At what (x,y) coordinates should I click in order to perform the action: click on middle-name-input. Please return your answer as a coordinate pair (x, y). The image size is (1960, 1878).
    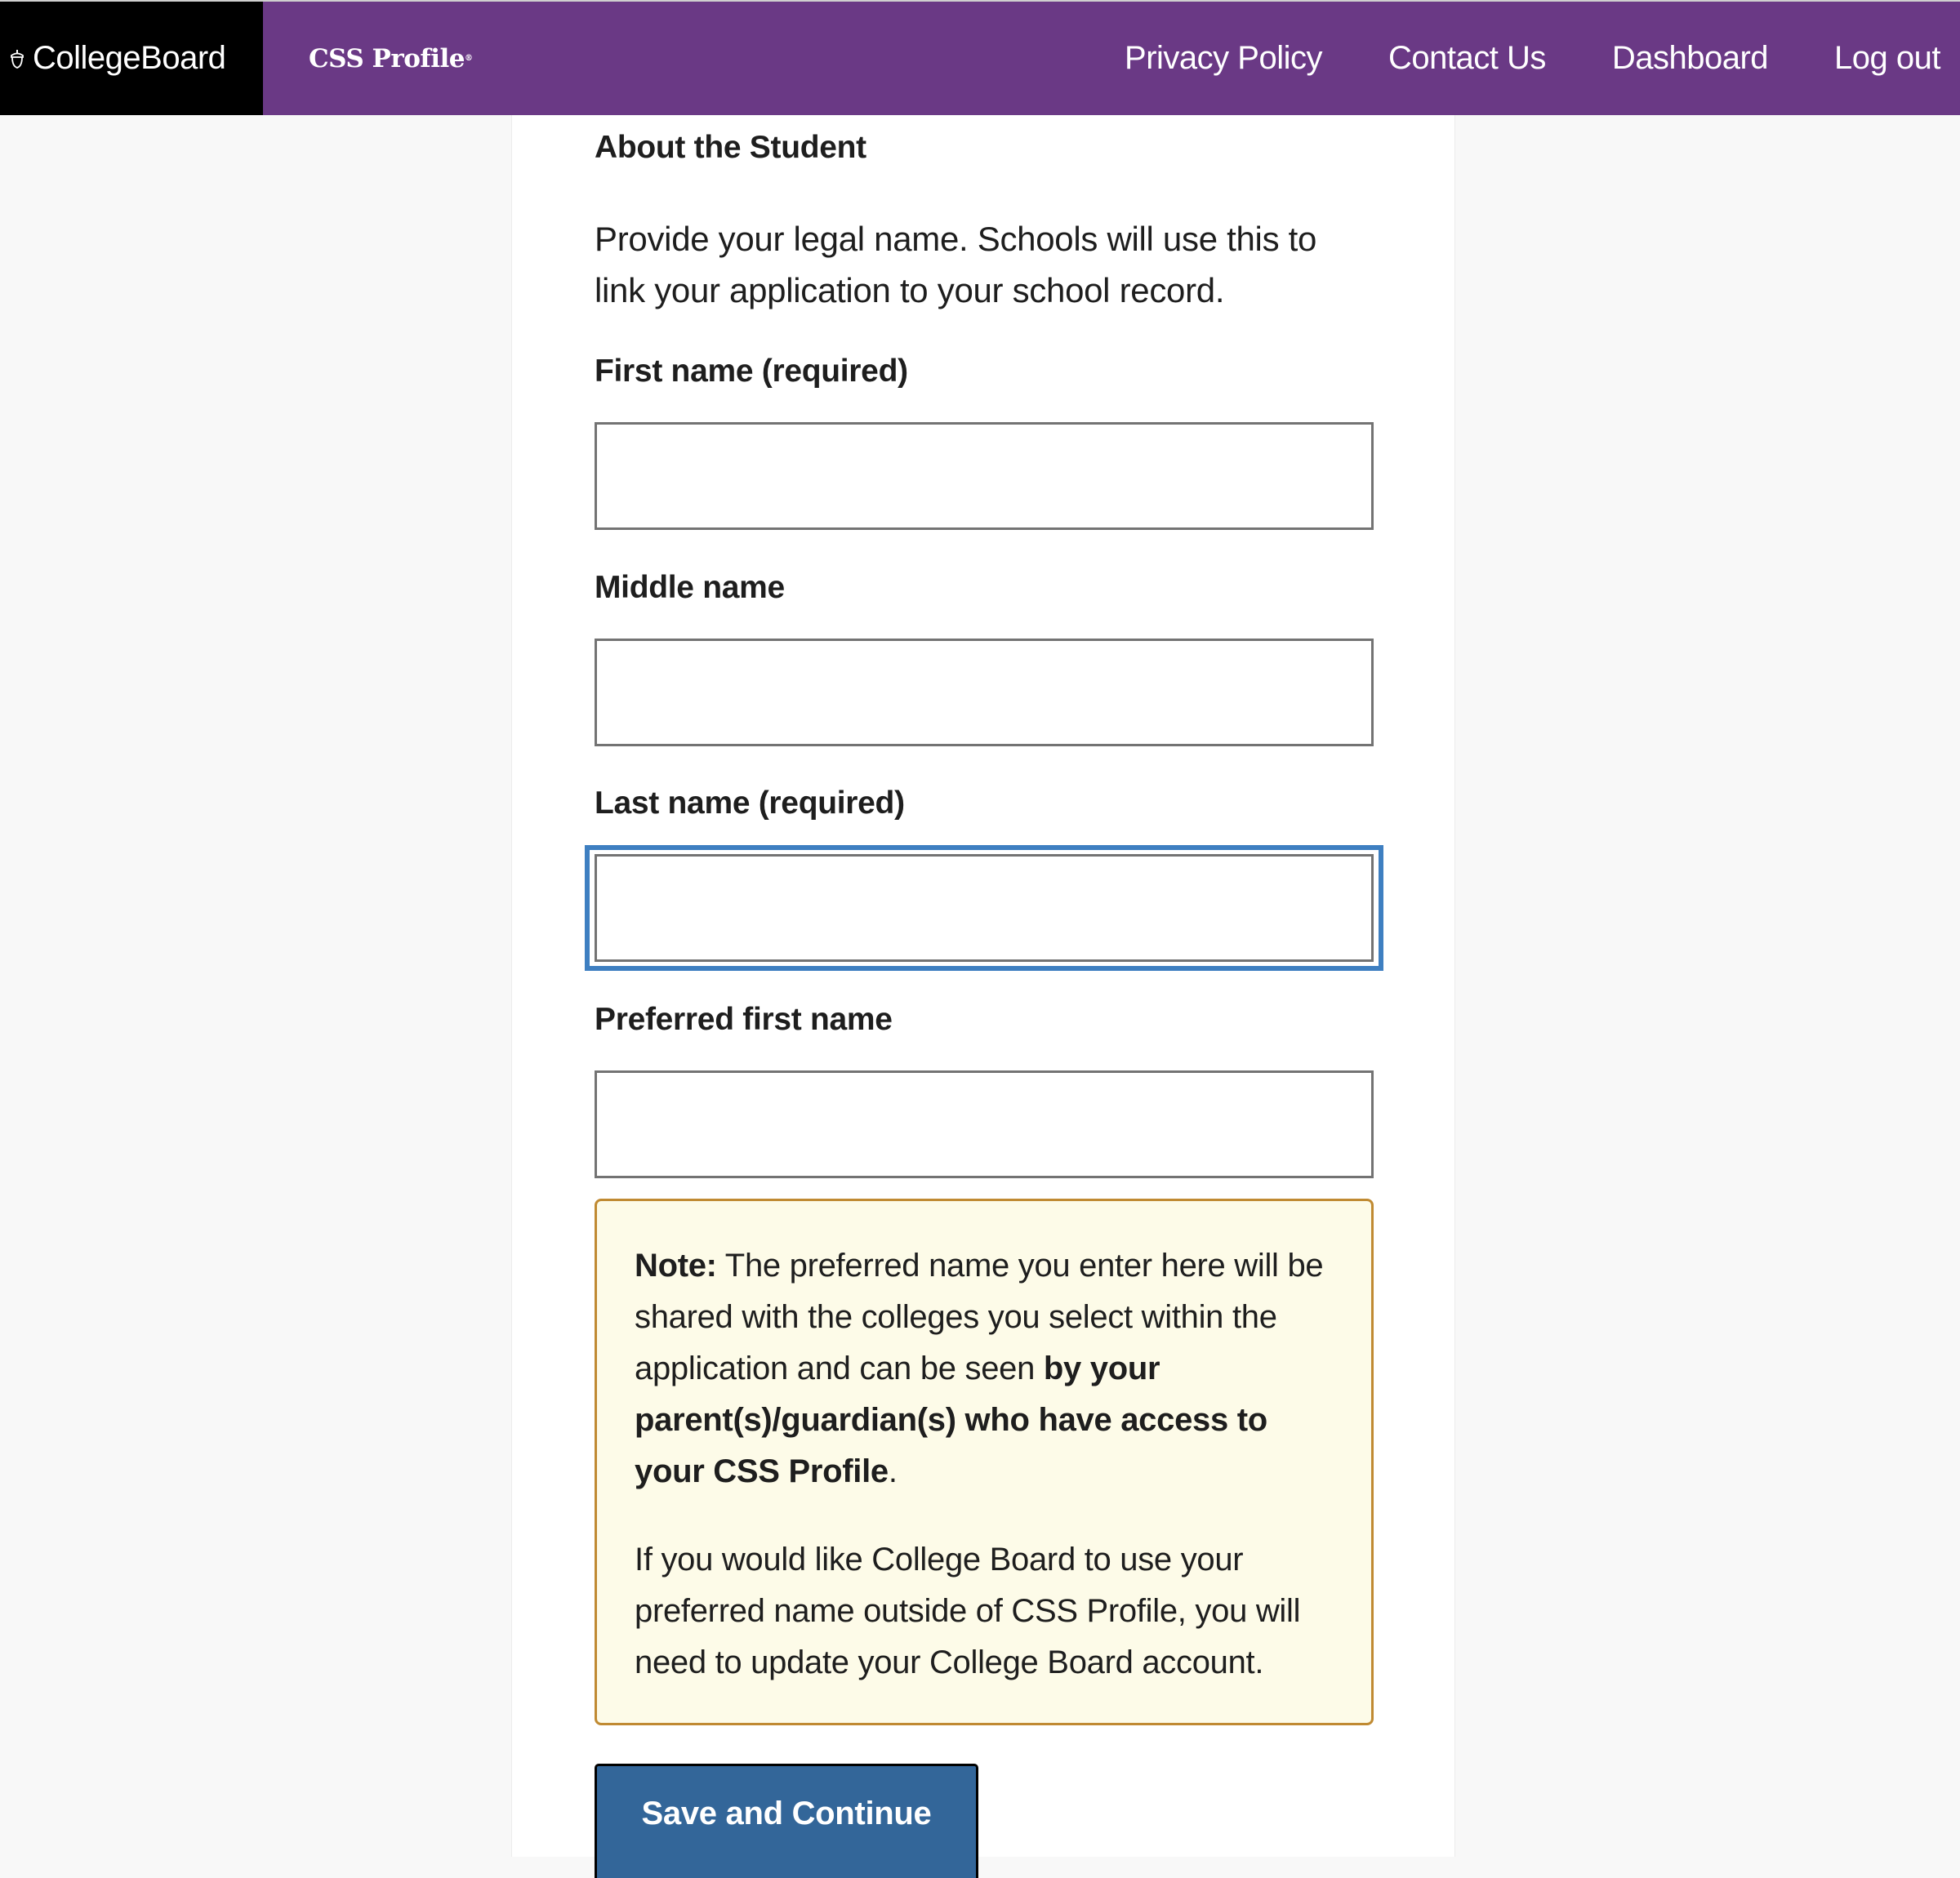
    Looking at the image, I should click on (985, 693).